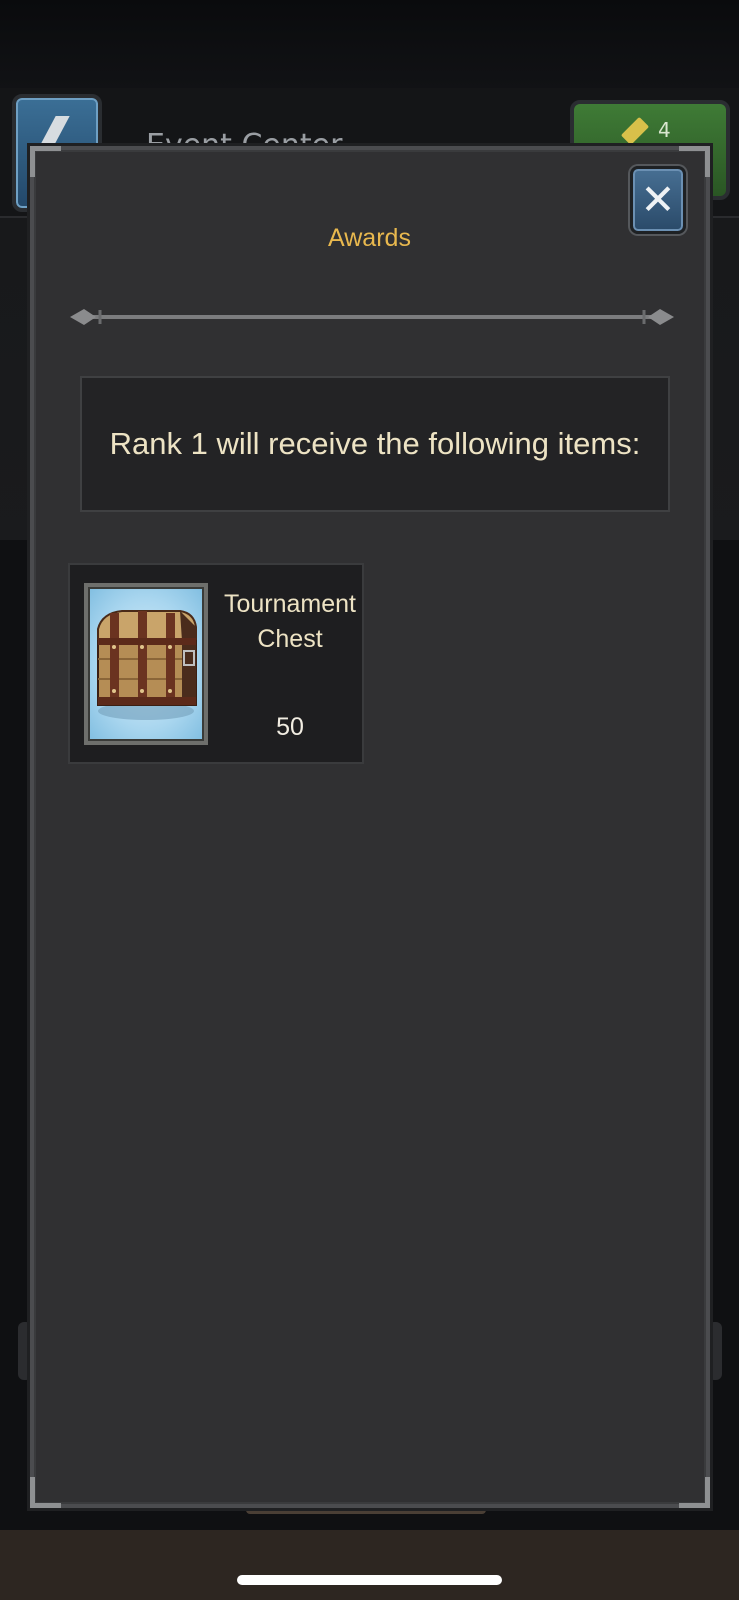 Image resolution: width=739 pixels, height=1600 pixels. I want to click on item-image-frame, so click(146, 664).